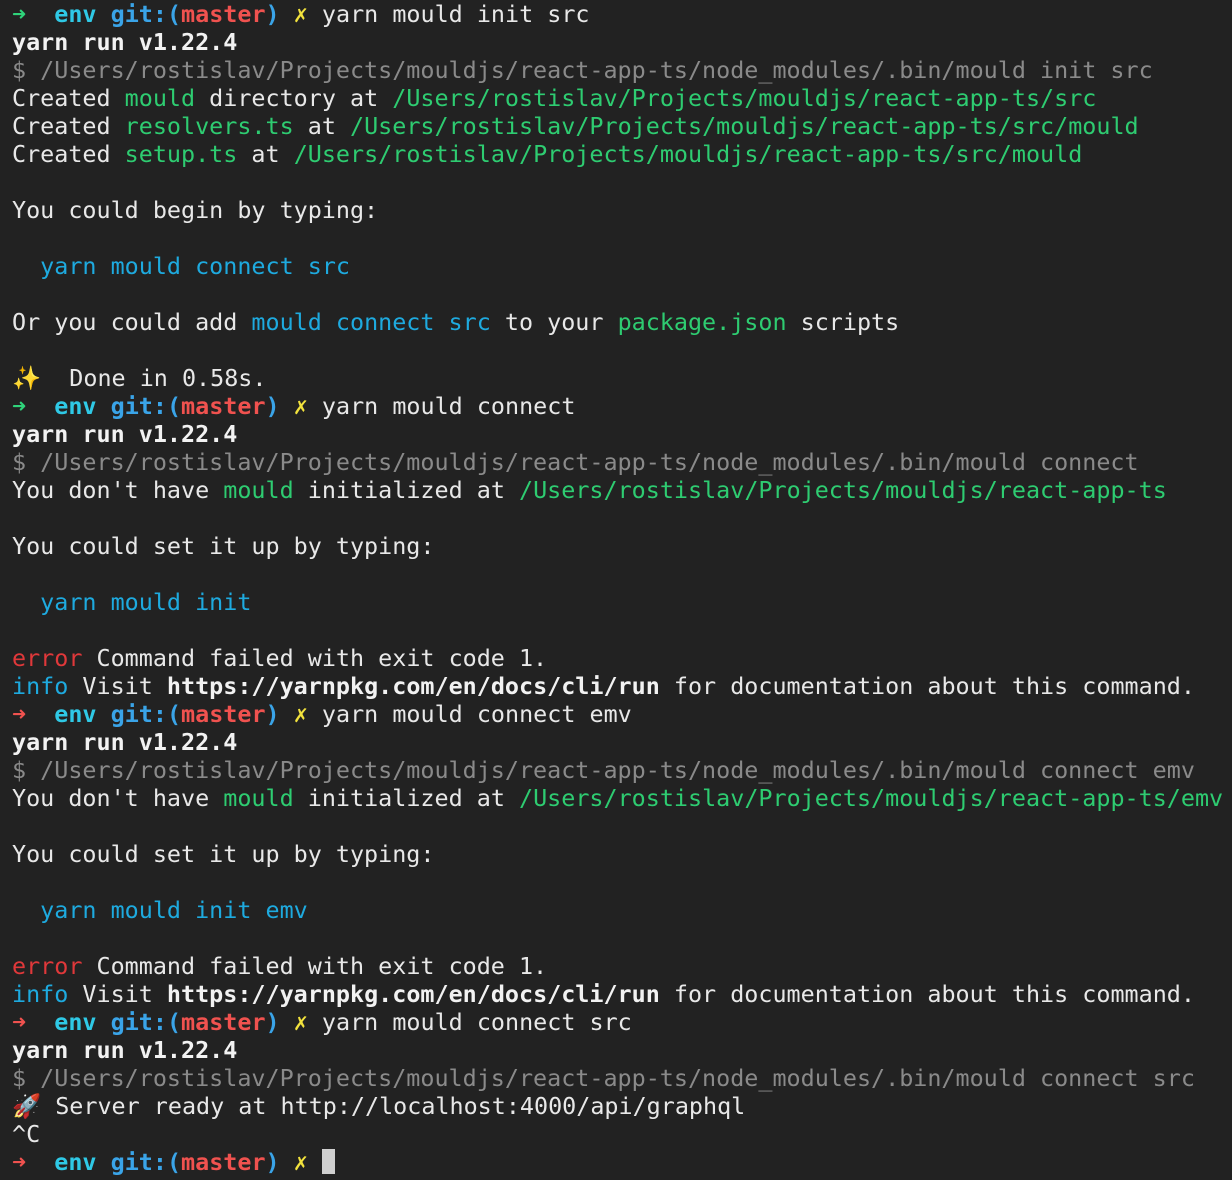  Describe the element at coordinates (47, 658) in the screenshot. I see `output-text: error` at that location.